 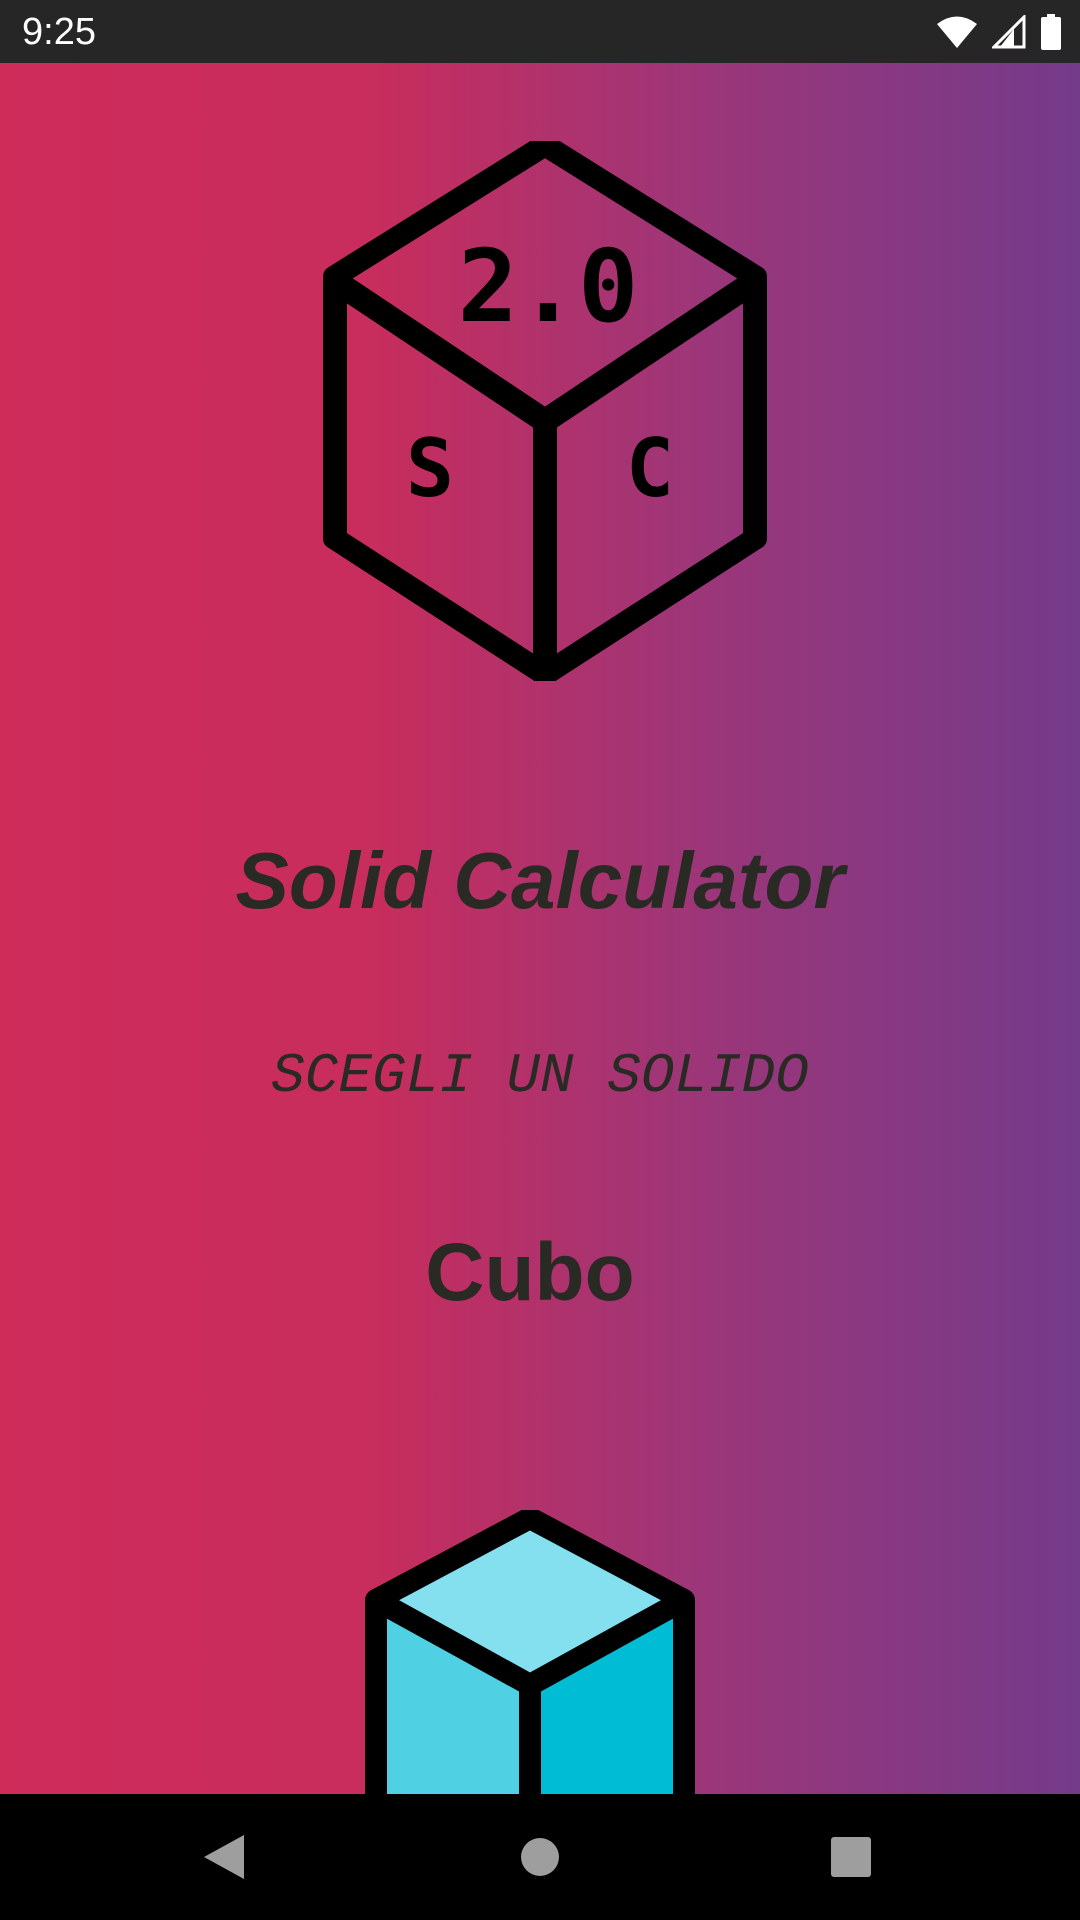 I want to click on back-button, so click(x=224, y=1857).